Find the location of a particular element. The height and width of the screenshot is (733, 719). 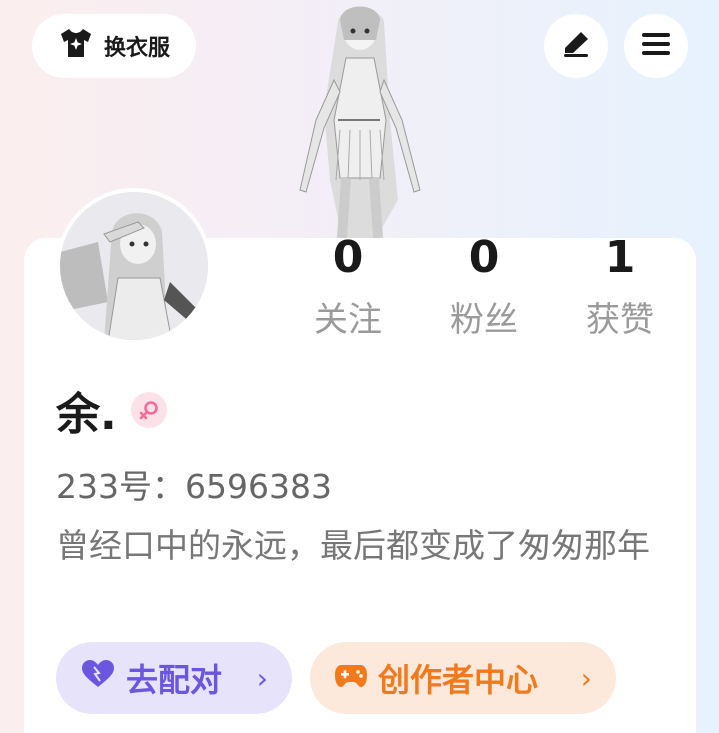

stat-followers: 0 粉丝 is located at coordinates (484, 288).